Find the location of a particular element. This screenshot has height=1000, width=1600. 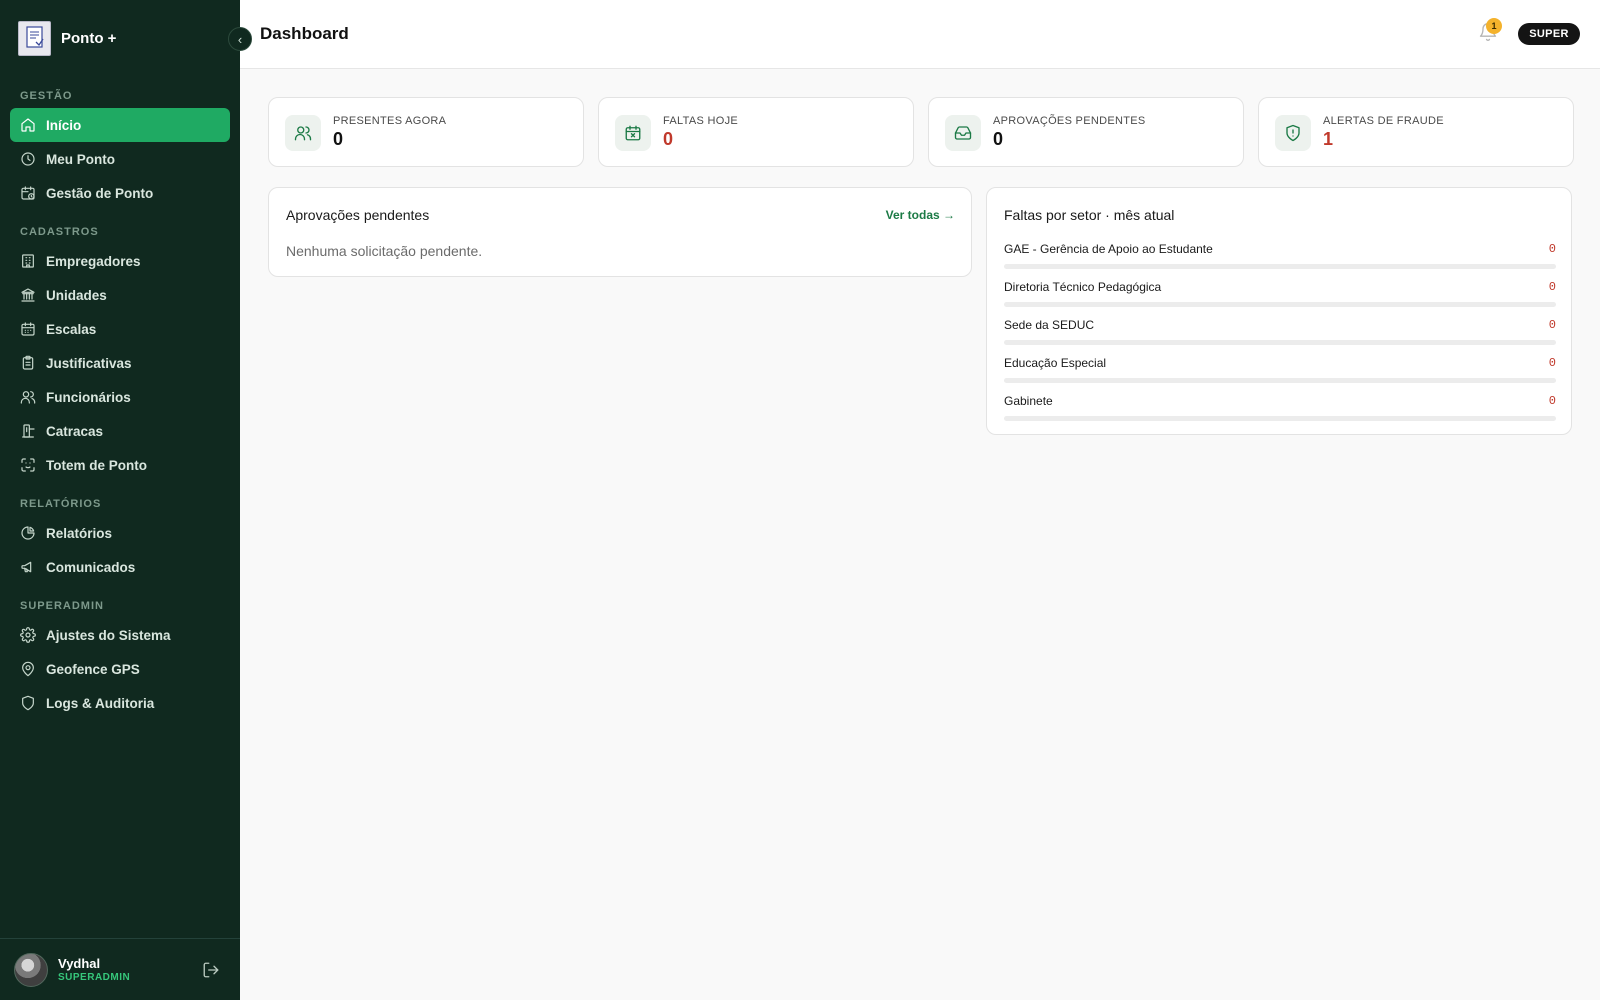

sidebar-item-label: Unidades is located at coordinates (76, 295).